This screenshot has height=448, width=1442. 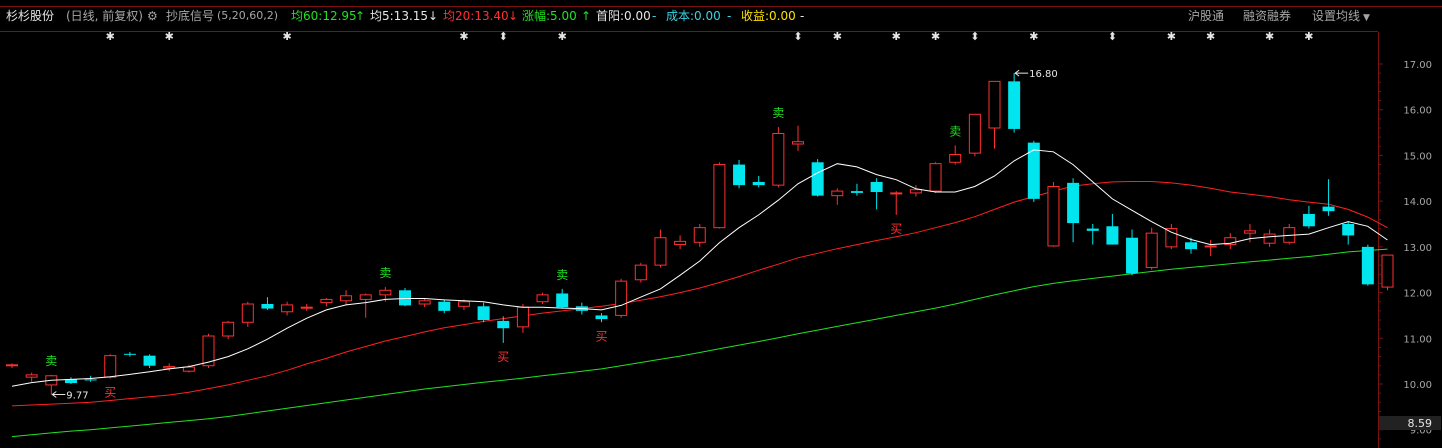 What do you see at coordinates (30, 16) in the screenshot?
I see `stock-name: 杉杉股份` at bounding box center [30, 16].